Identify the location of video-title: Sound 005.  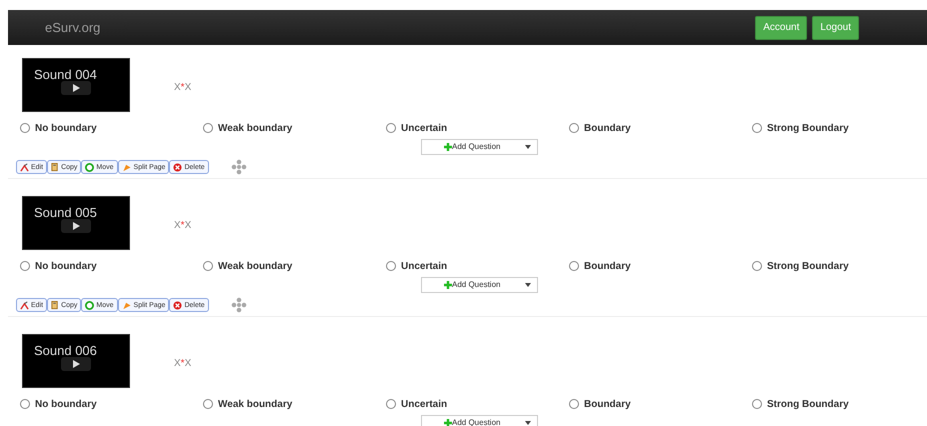
(65, 212).